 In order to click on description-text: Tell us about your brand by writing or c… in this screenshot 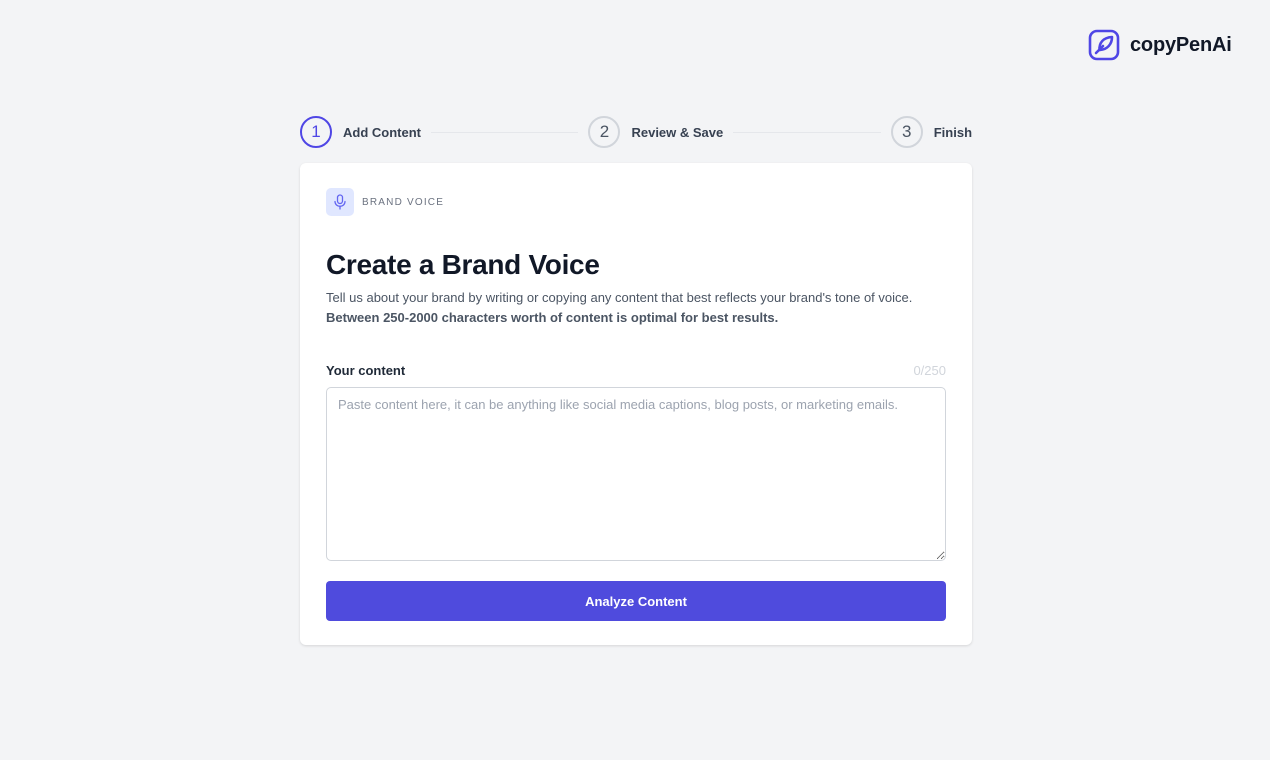, I will do `click(619, 297)`.